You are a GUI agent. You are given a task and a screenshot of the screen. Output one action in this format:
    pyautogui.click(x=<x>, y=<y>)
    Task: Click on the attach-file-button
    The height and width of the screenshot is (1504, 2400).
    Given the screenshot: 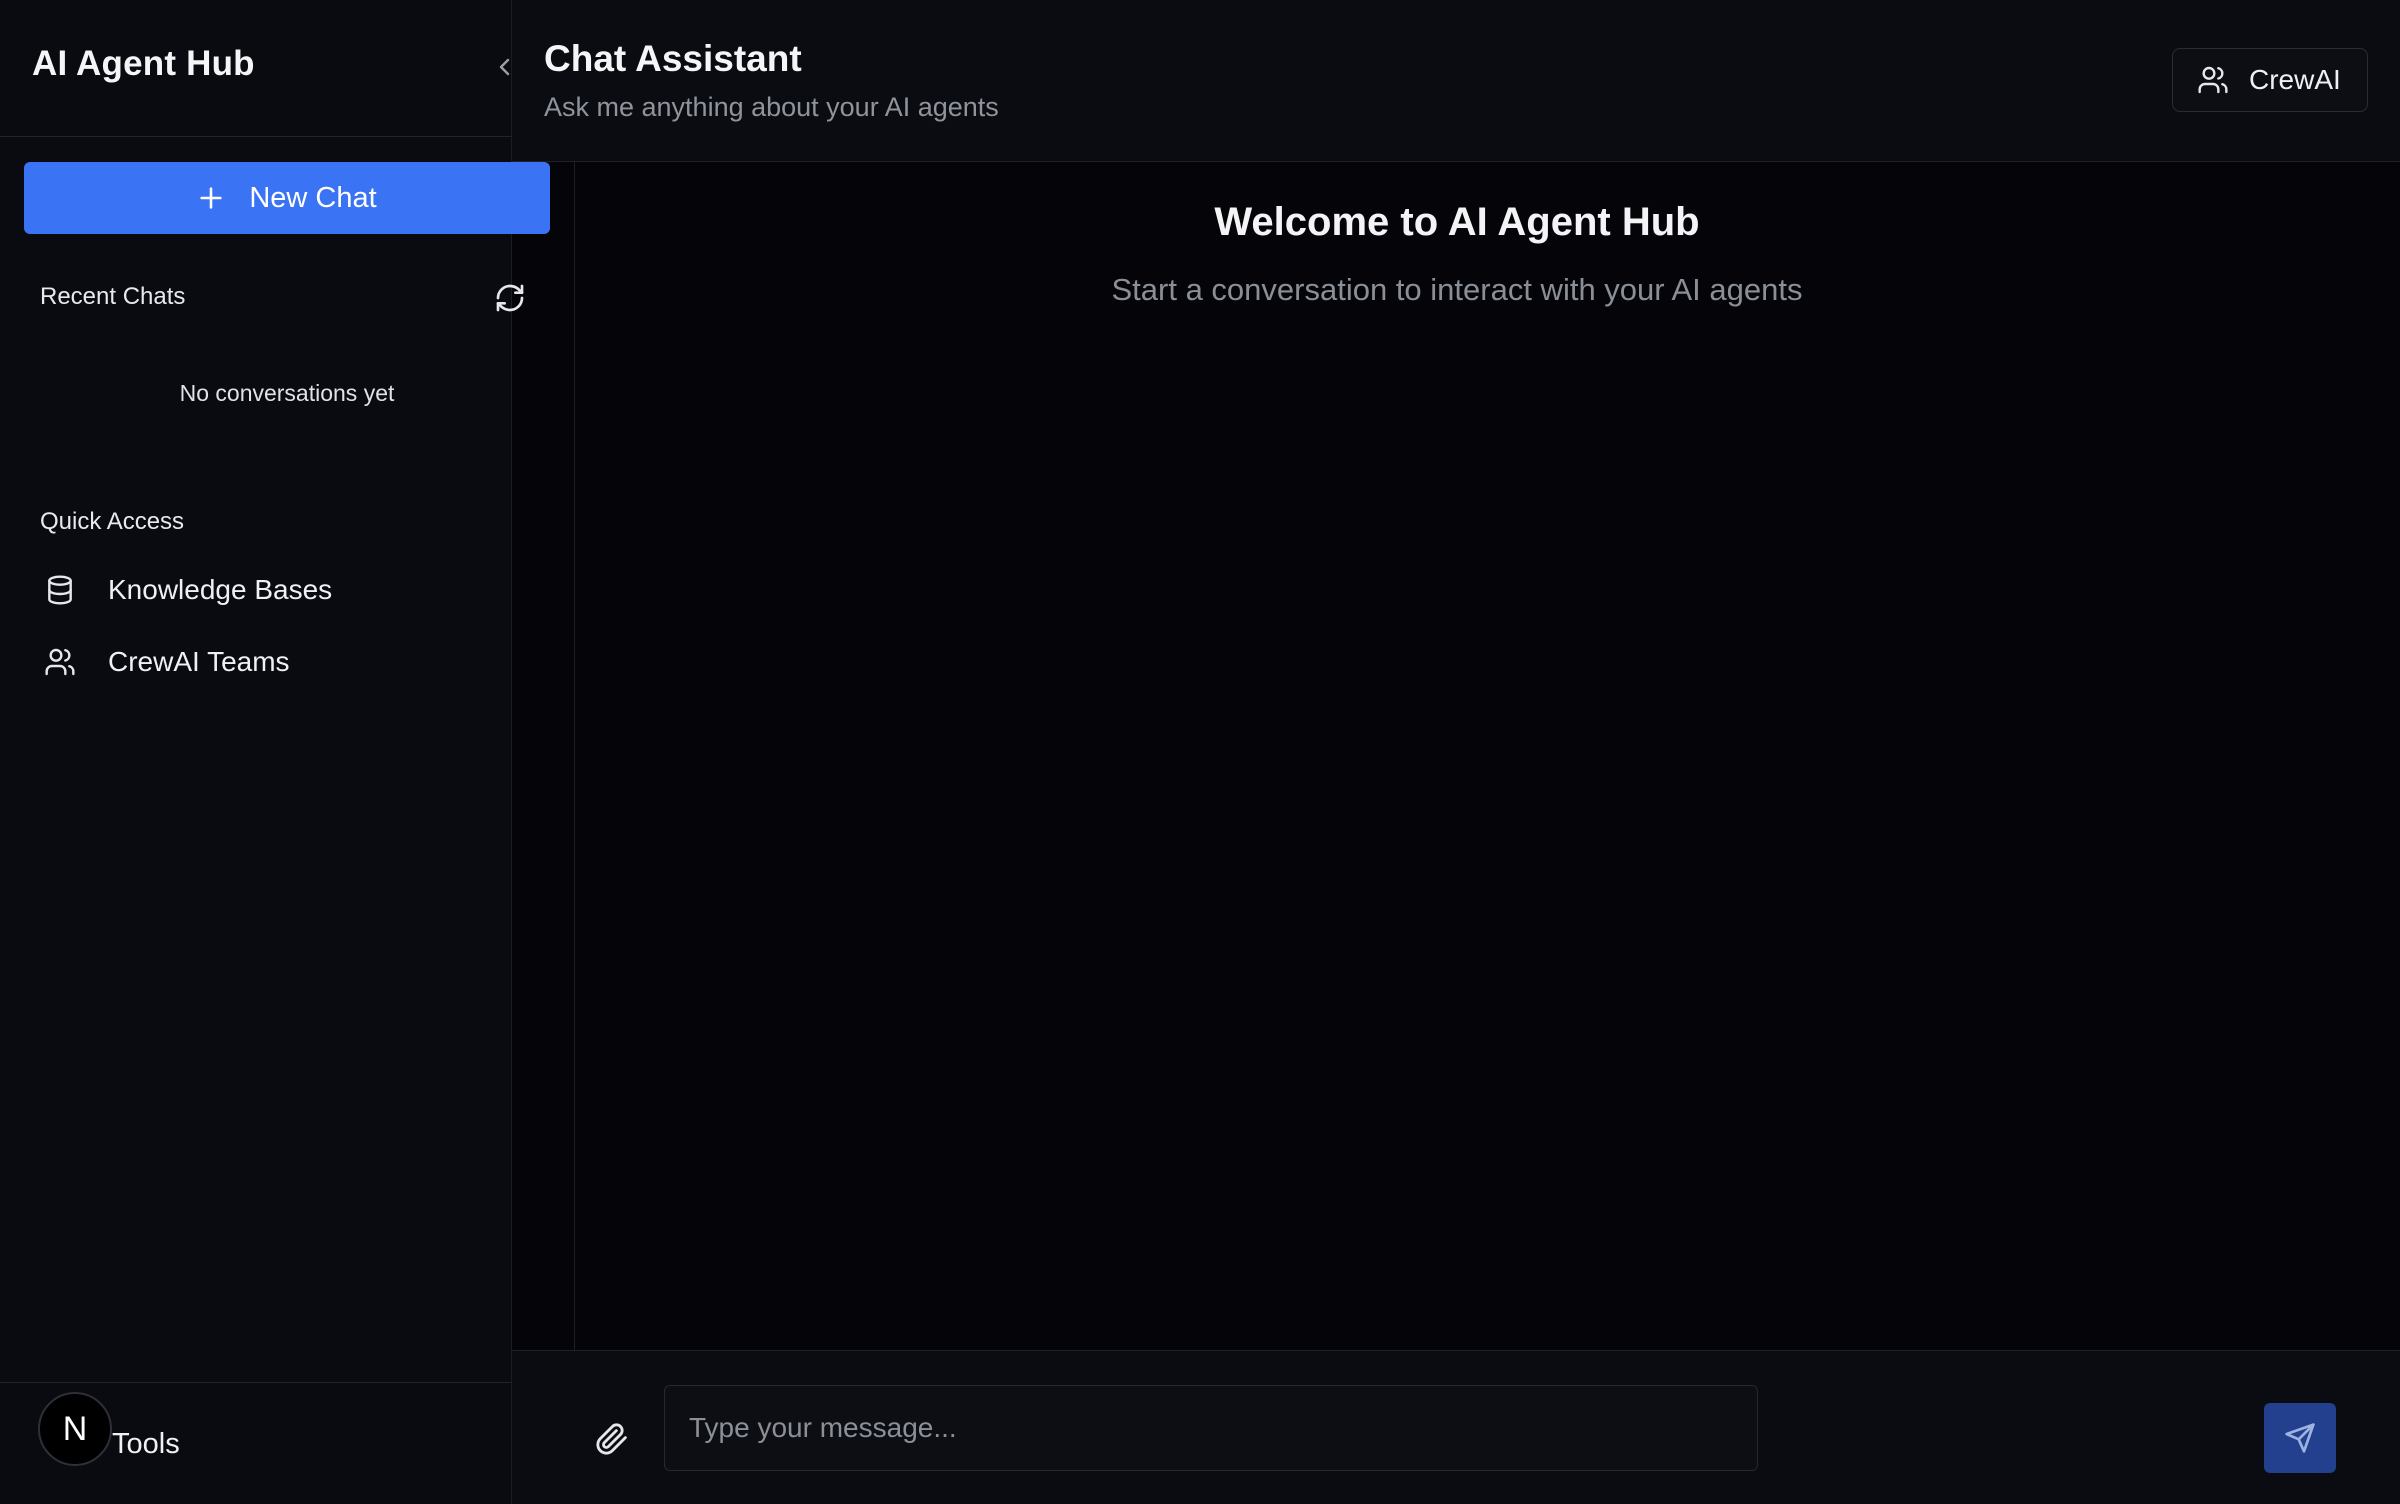 What is the action you would take?
    pyautogui.click(x=612, y=1439)
    